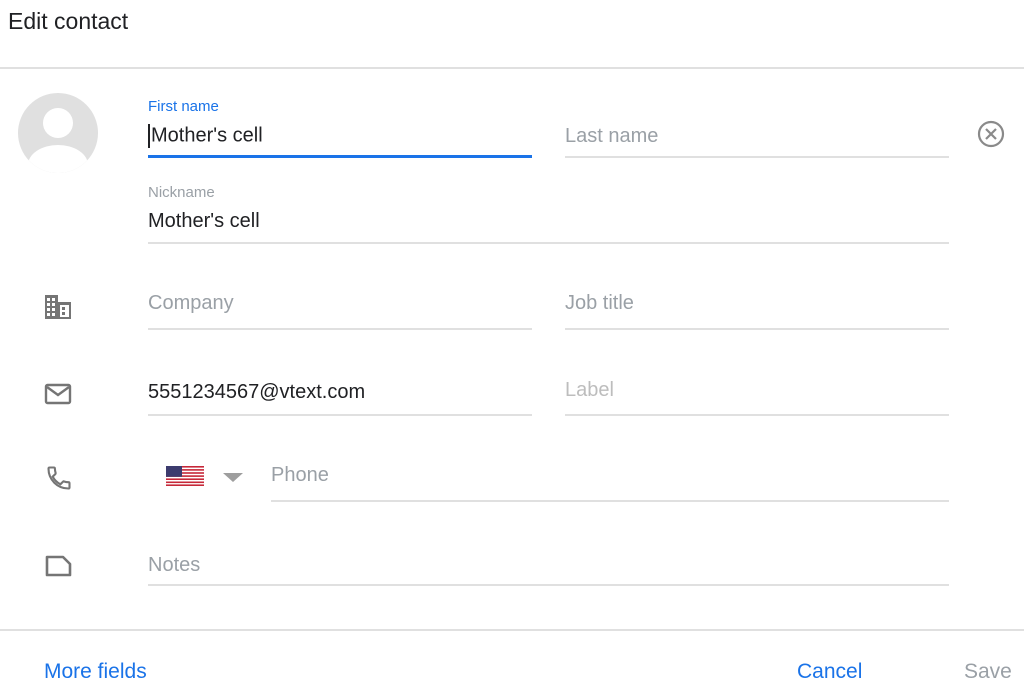 This screenshot has height=690, width=1024. I want to click on email-value: 5551234567@vtext.com, so click(256, 392).